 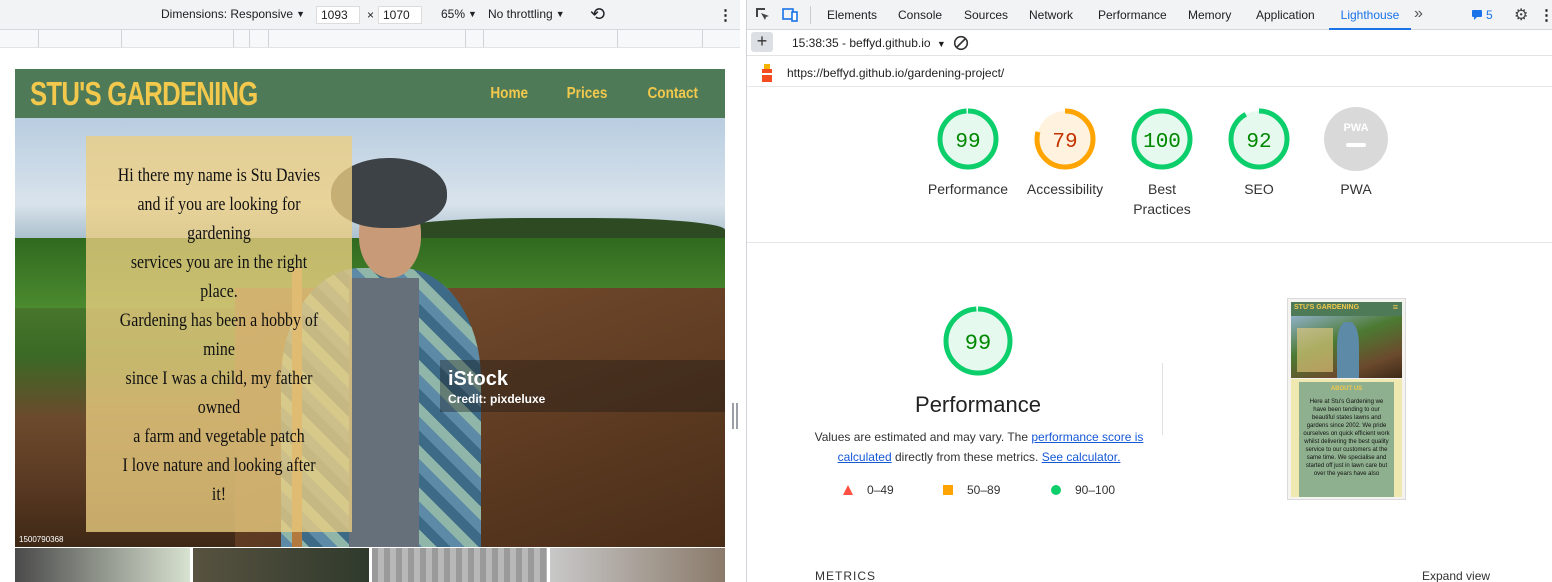 I want to click on tab-performance: Performance, so click(x=1132, y=15).